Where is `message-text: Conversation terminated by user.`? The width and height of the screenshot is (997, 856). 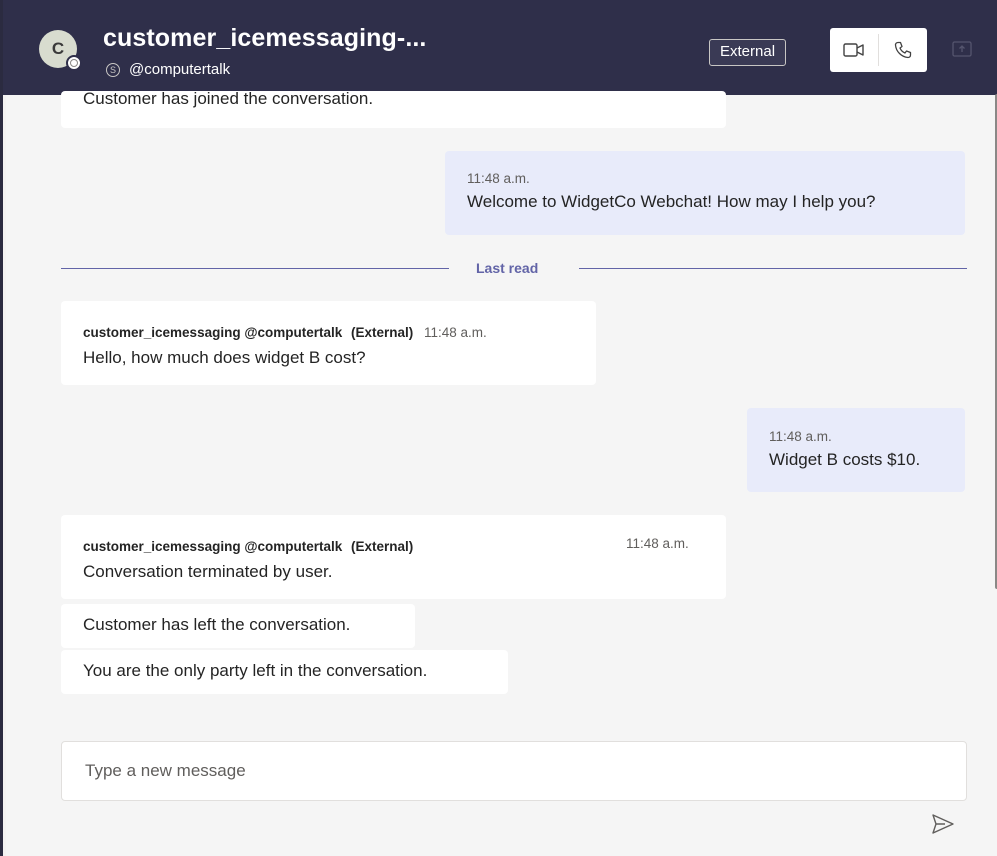 message-text: Conversation terminated by user. is located at coordinates (208, 571).